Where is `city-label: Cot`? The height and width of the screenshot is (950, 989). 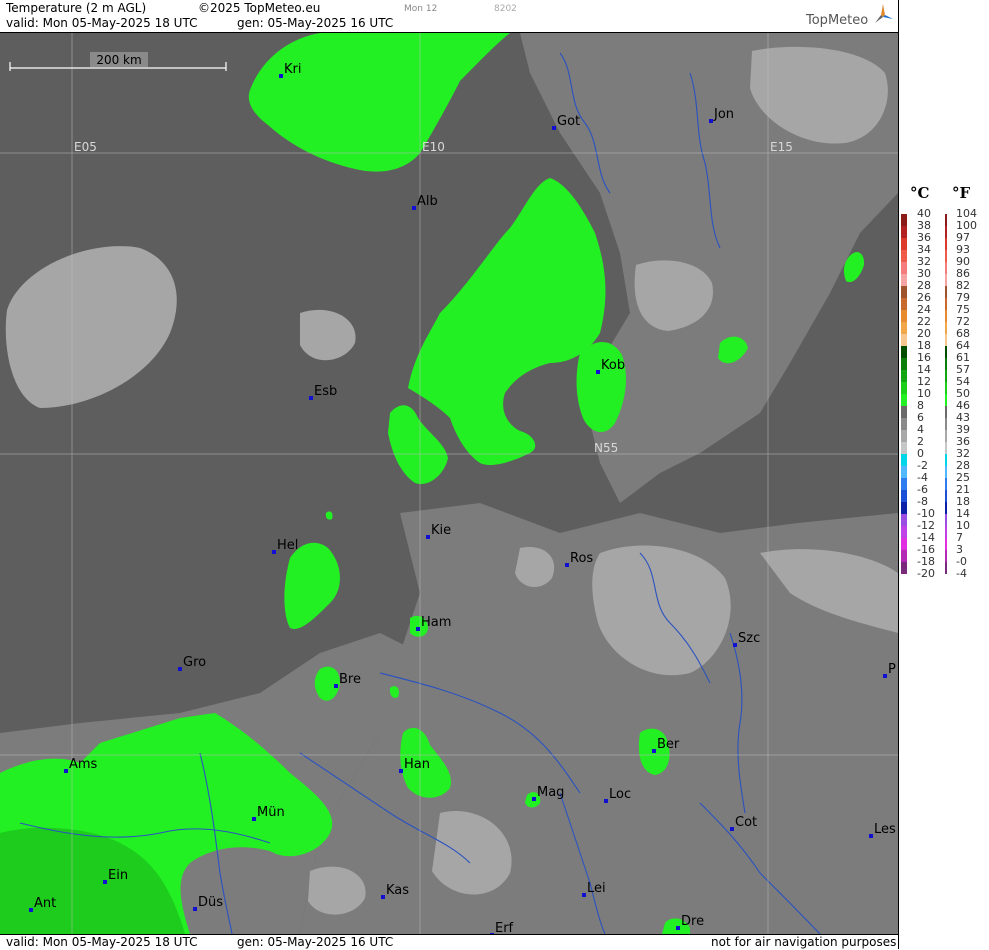 city-label: Cot is located at coordinates (746, 822).